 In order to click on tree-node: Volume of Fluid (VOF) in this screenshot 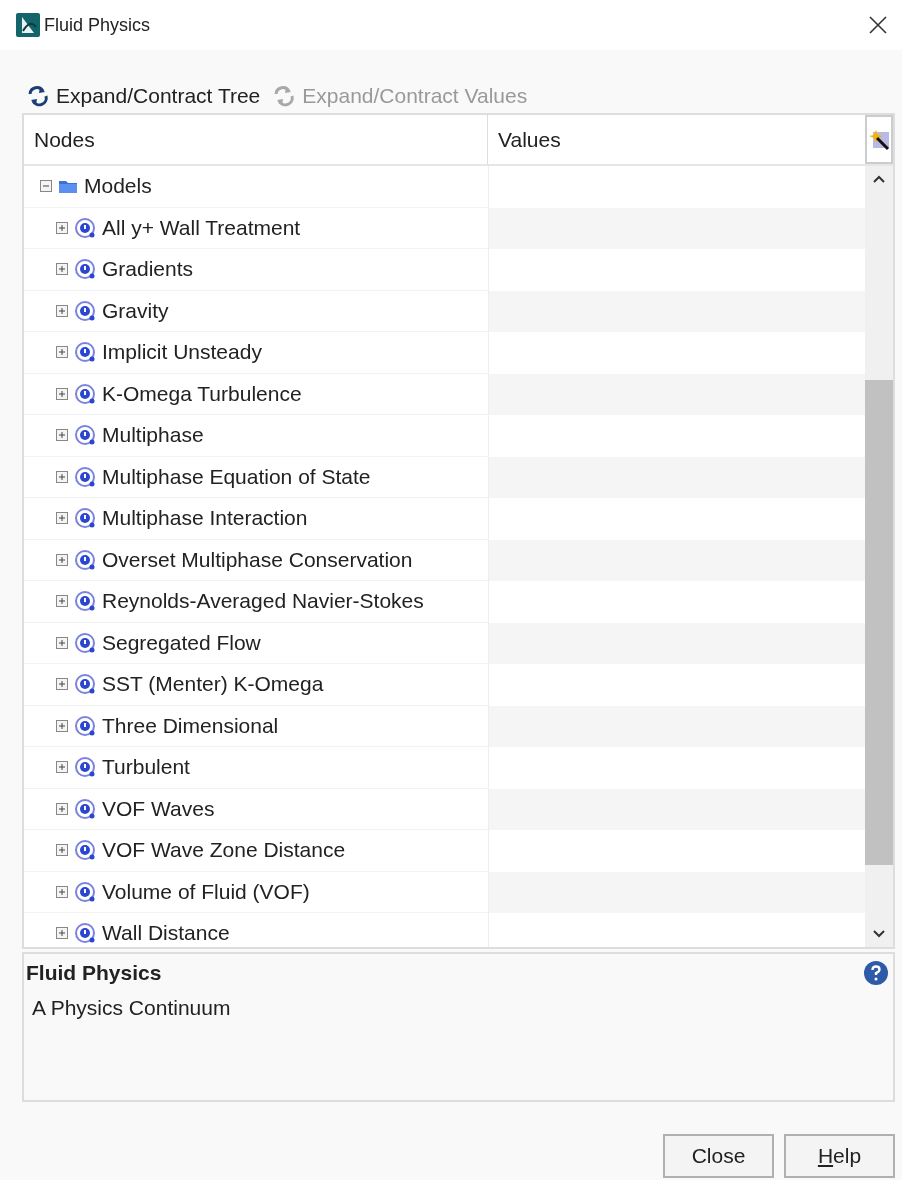, I will do `click(206, 891)`.